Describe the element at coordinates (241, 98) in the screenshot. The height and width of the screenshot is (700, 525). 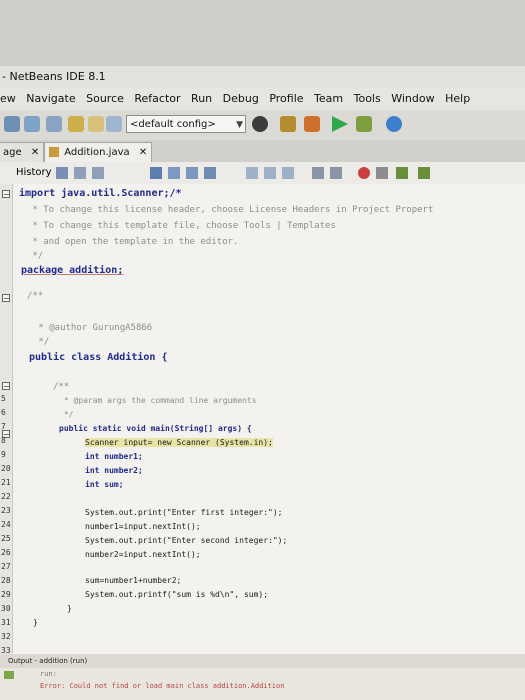
I see `menu-debug: Debug` at that location.